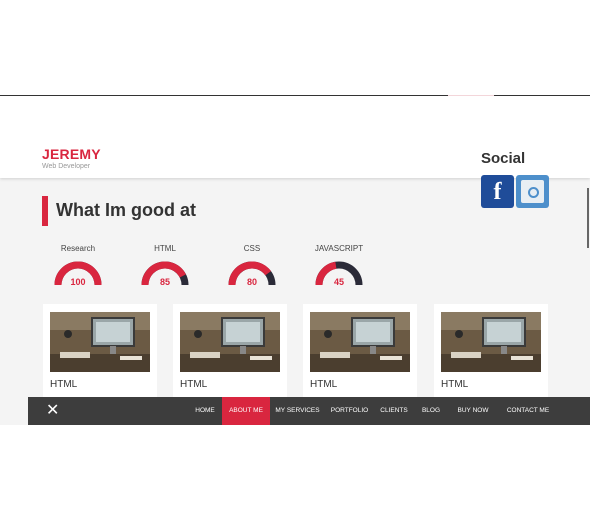  I want to click on nav-item-about-me: ABOUT ME, so click(246, 411).